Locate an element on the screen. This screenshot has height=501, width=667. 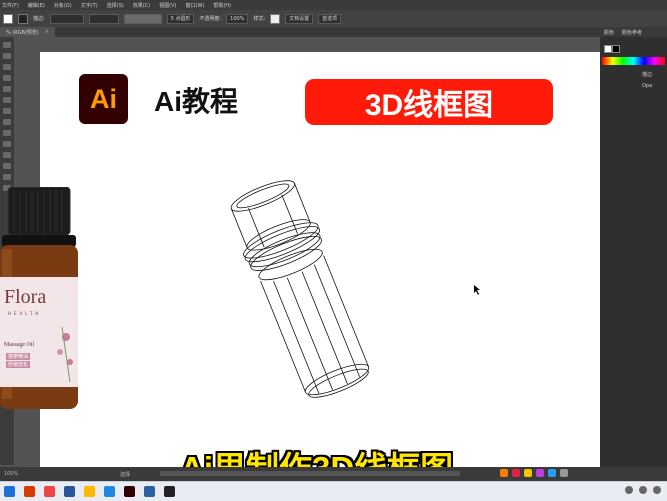
menu-file: 文件(F) is located at coordinates (10, 5).